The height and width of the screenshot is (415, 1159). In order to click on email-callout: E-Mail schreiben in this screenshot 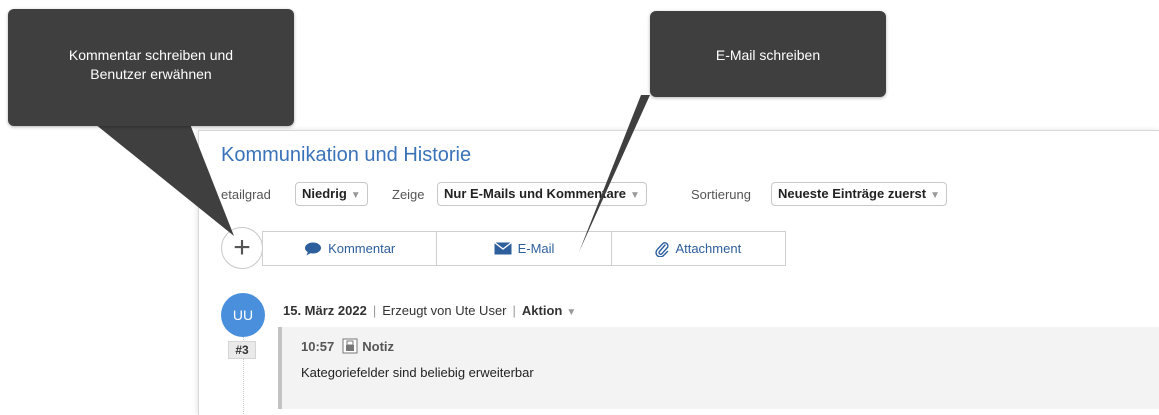, I will do `click(768, 54)`.